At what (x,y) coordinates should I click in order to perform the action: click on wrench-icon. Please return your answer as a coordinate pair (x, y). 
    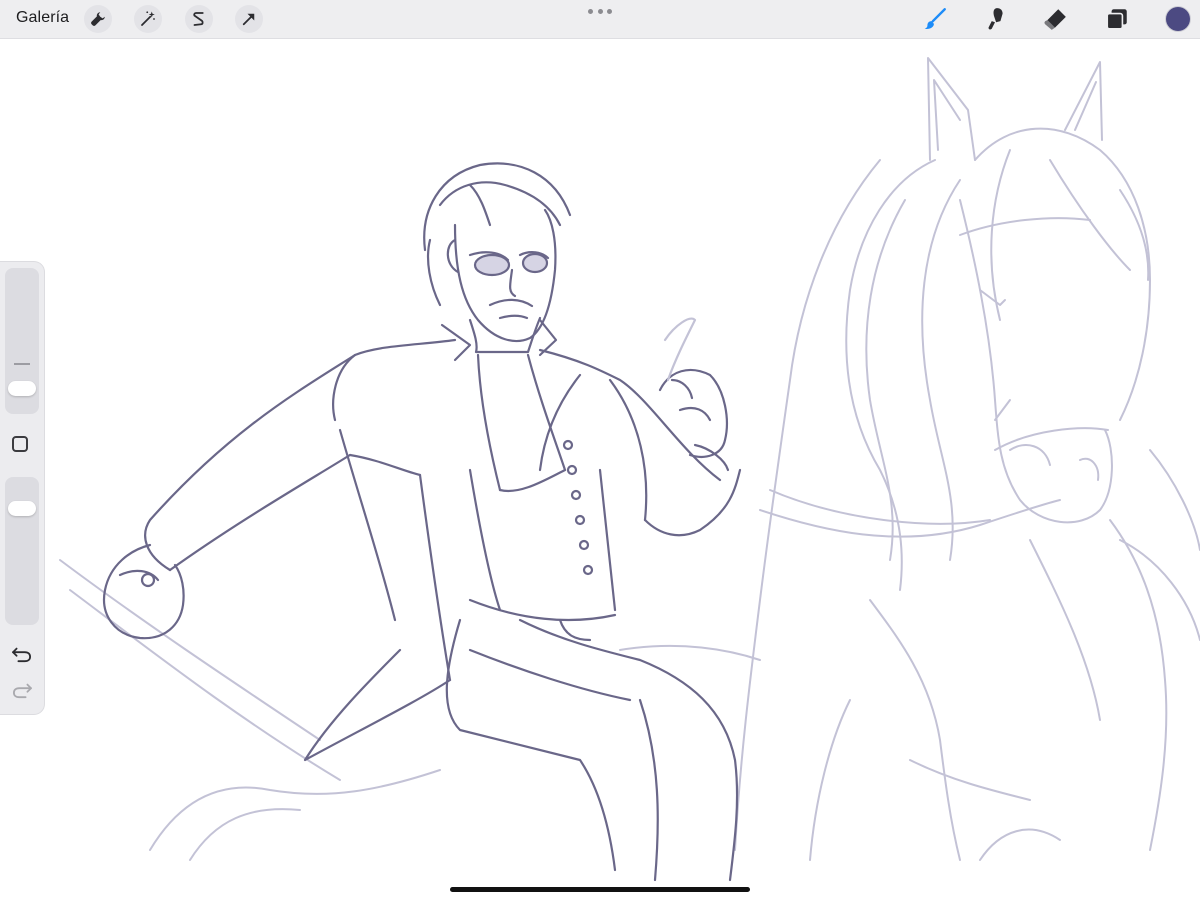
    Looking at the image, I should click on (98, 19).